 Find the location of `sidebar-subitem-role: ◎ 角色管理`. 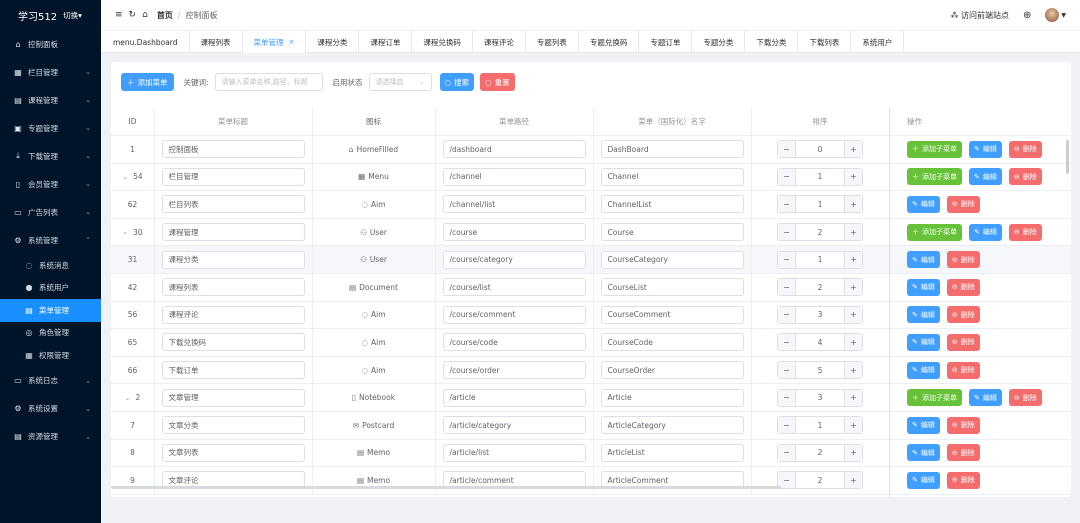

sidebar-subitem-role: ◎ 角色管理 is located at coordinates (50, 333).